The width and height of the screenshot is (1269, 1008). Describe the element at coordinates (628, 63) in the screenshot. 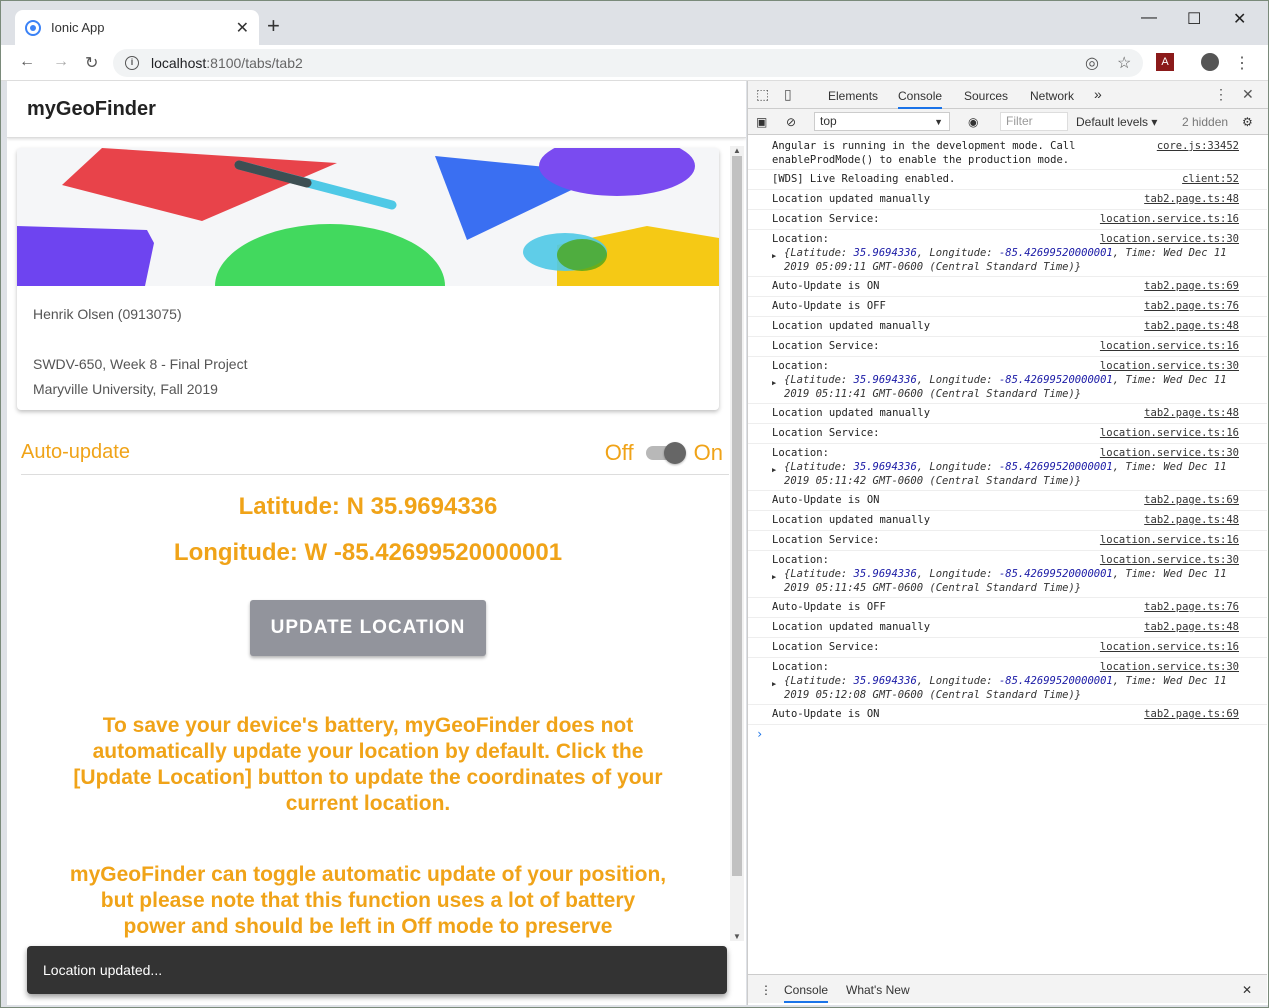

I see `address-bar: i localhost:8100/tabs/tab2` at that location.